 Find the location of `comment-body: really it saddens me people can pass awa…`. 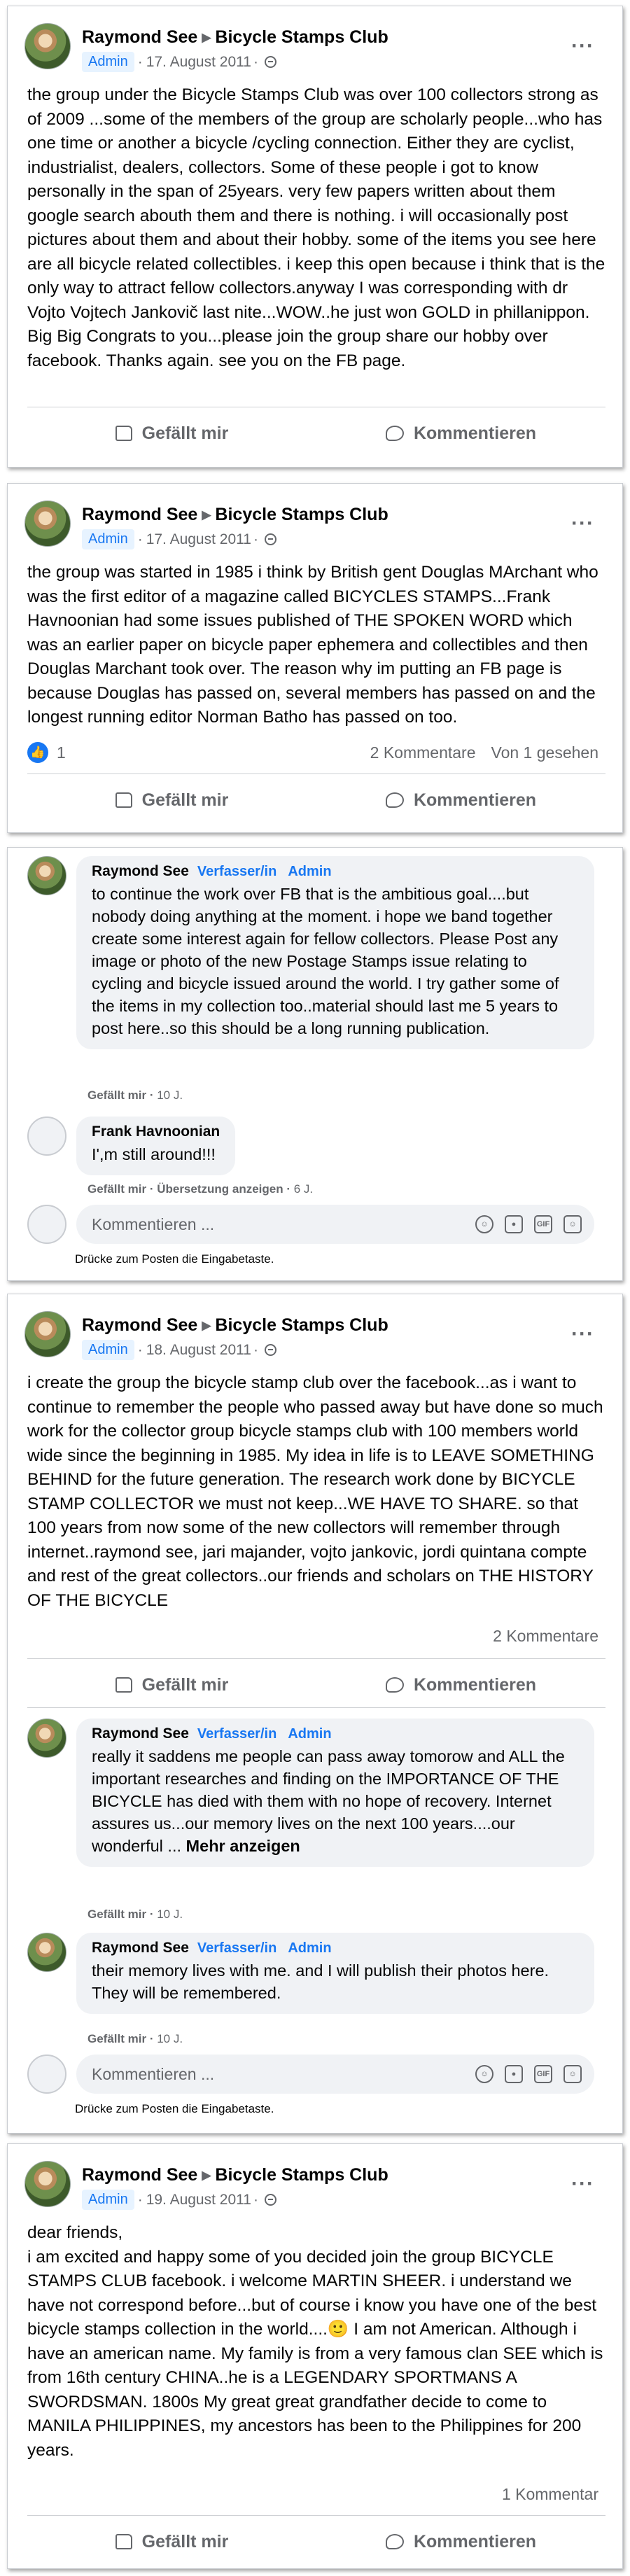

comment-body: really it saddens me people can pass awa… is located at coordinates (328, 1801).